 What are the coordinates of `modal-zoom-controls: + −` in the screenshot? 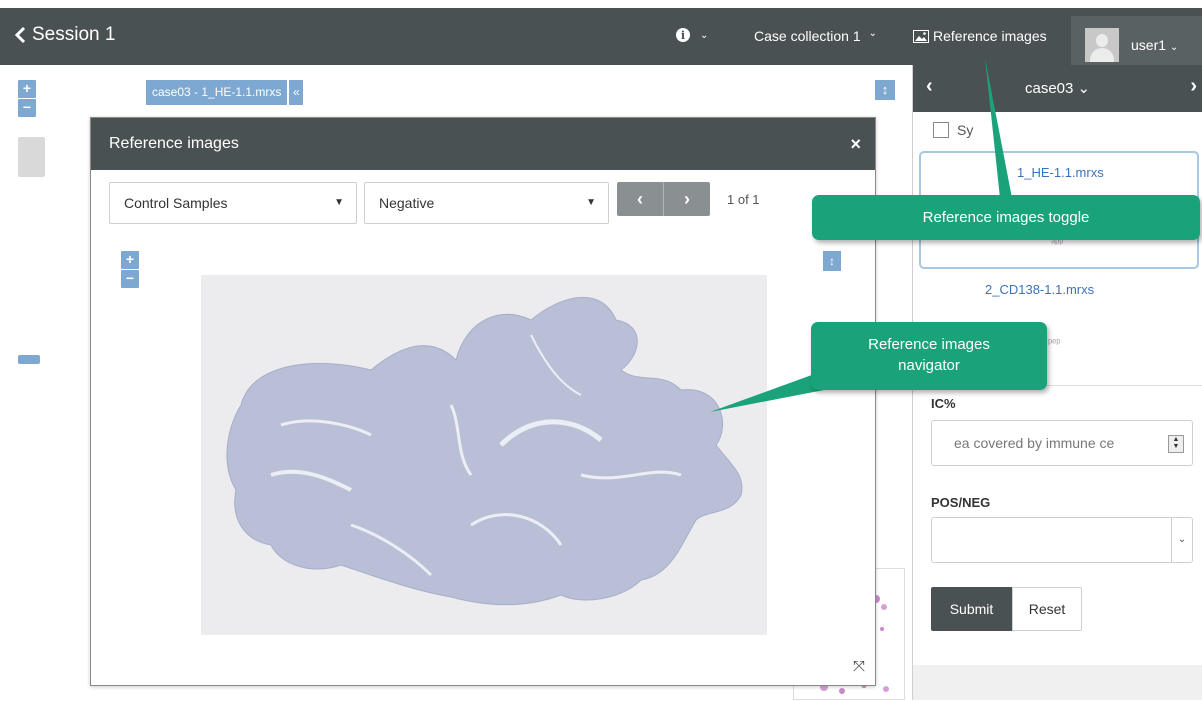 It's located at (130, 269).